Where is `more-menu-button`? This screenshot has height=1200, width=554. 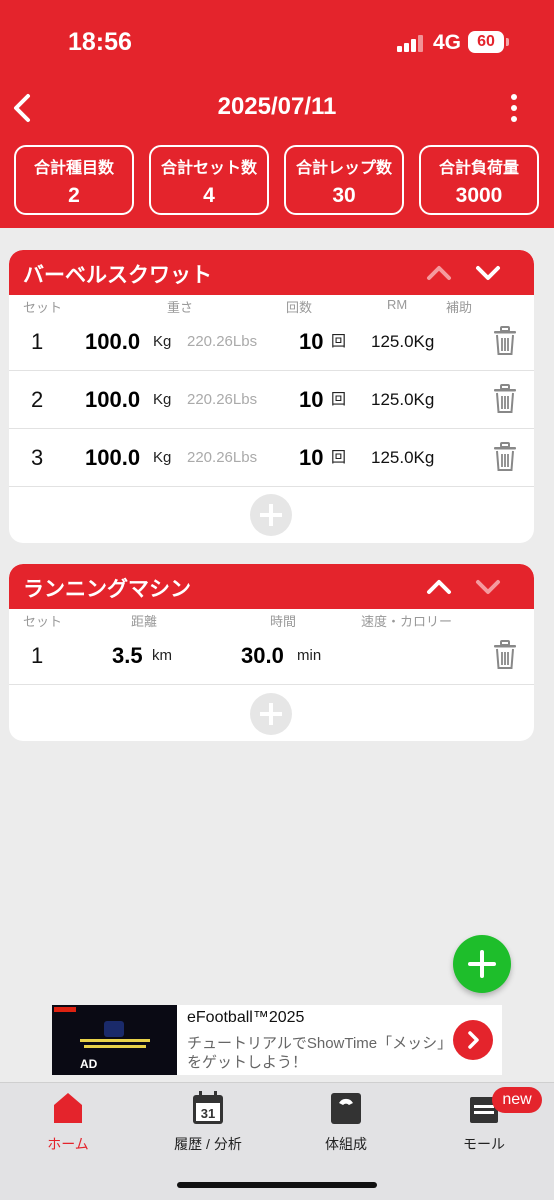 more-menu-button is located at coordinates (514, 108).